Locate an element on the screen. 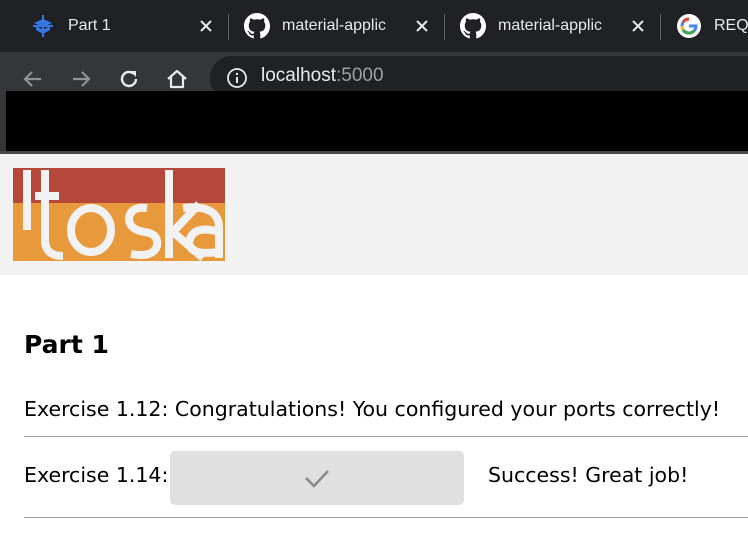 This screenshot has height=541, width=748. logo is located at coordinates (119, 214).